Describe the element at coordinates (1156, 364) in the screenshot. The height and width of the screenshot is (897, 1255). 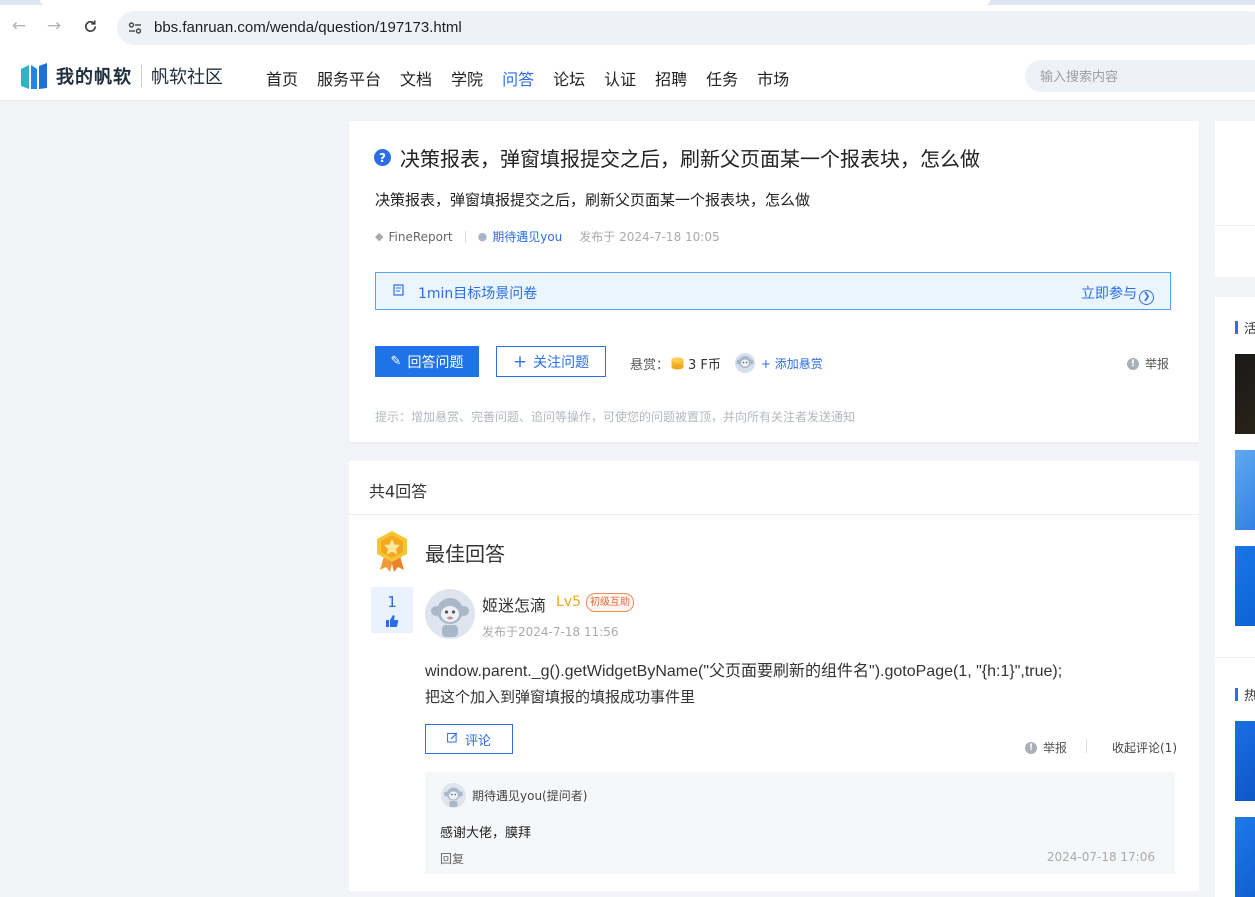
I see `report-label: 举报` at that location.